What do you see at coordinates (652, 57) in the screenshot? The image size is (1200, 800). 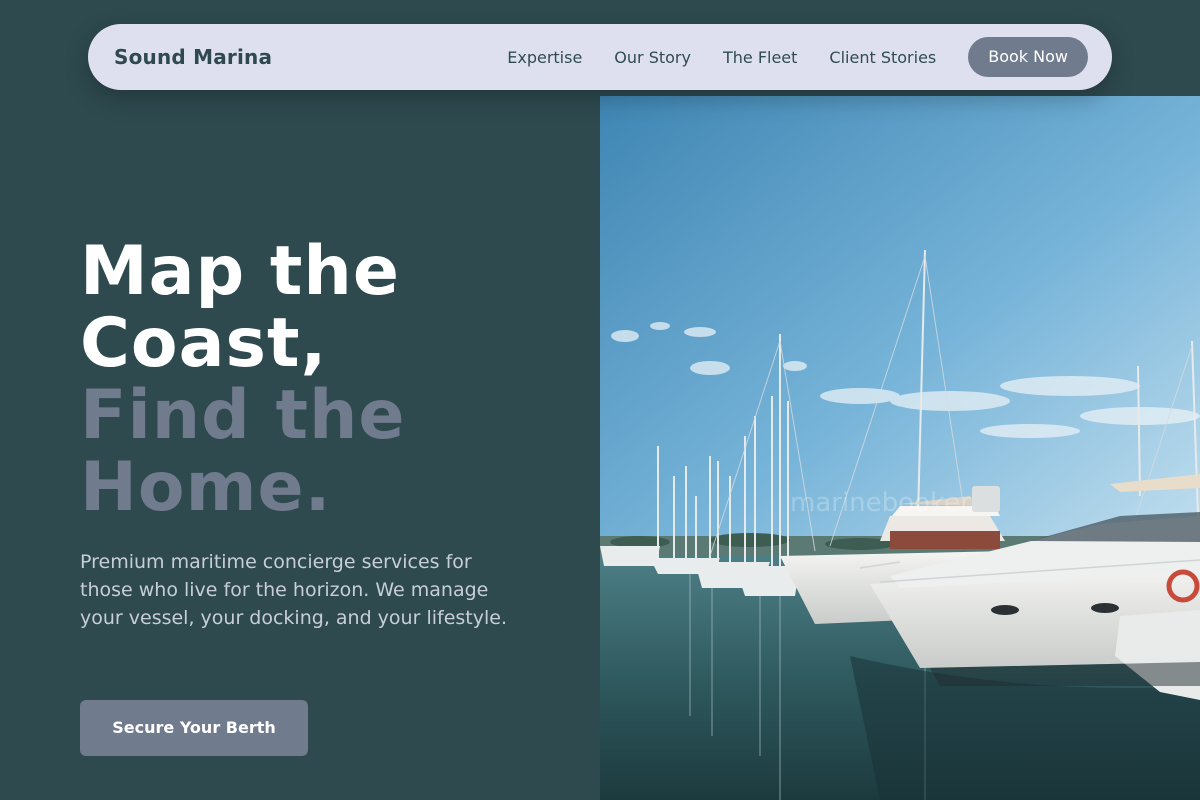 I see `nav-link-our-story: Our Story` at bounding box center [652, 57].